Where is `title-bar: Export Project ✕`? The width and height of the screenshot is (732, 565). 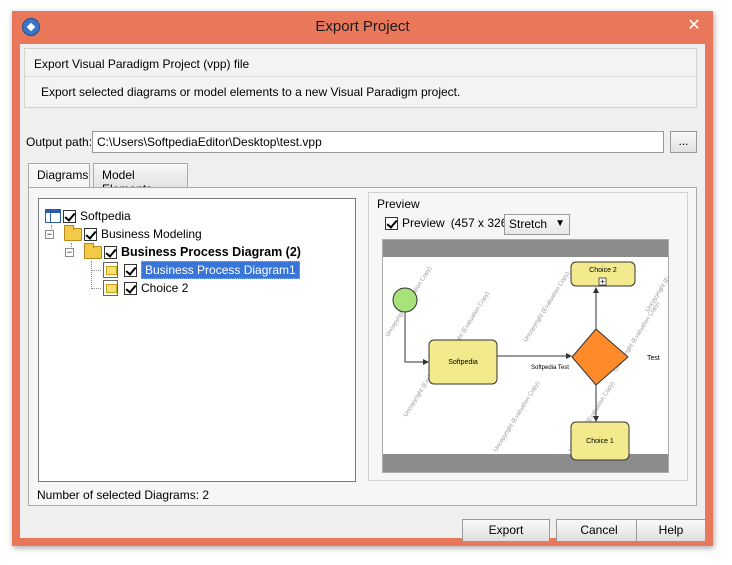 title-bar: Export Project ✕ is located at coordinates (362, 27).